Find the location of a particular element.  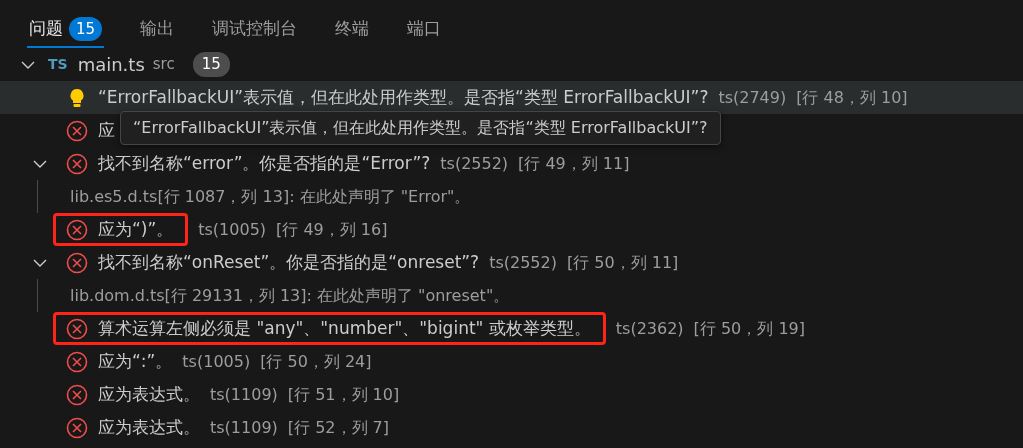

problem-message: 应 is located at coordinates (106, 130).